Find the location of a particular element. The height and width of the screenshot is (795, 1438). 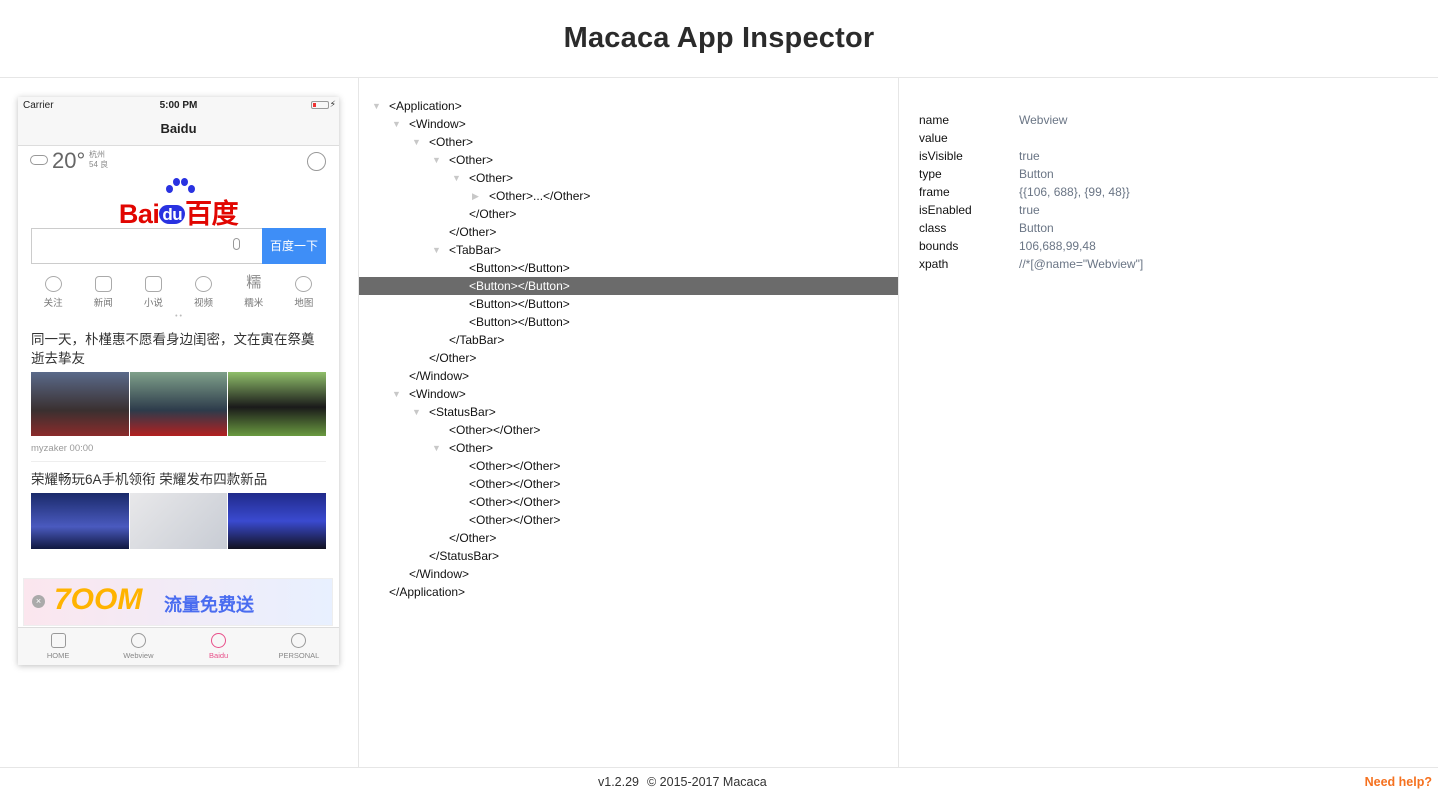

tree-node: ▼ <Application> is located at coordinates (629, 106).